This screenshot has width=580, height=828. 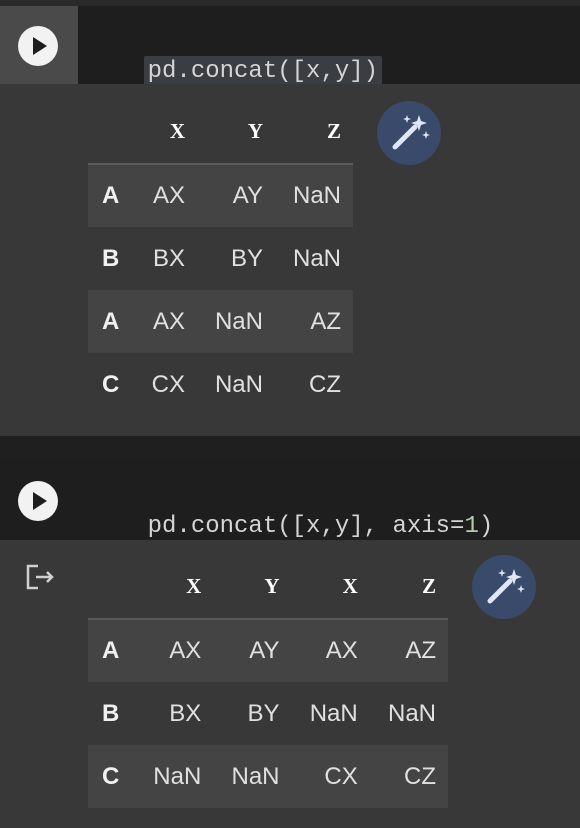 I want to click on output-action-button, so click(x=41, y=579).